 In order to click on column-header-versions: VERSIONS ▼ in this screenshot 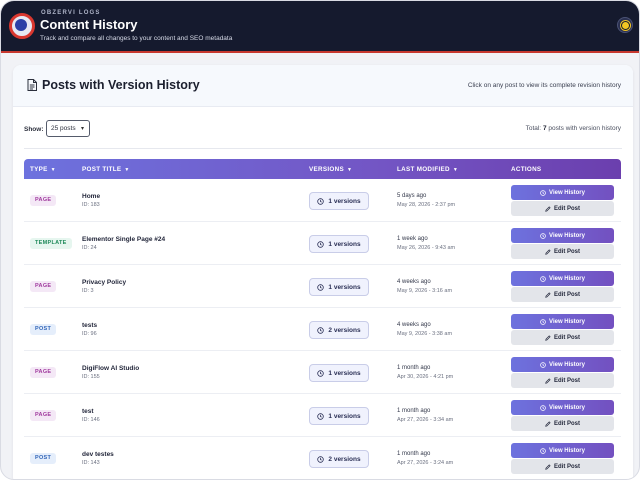, I will do `click(330, 169)`.